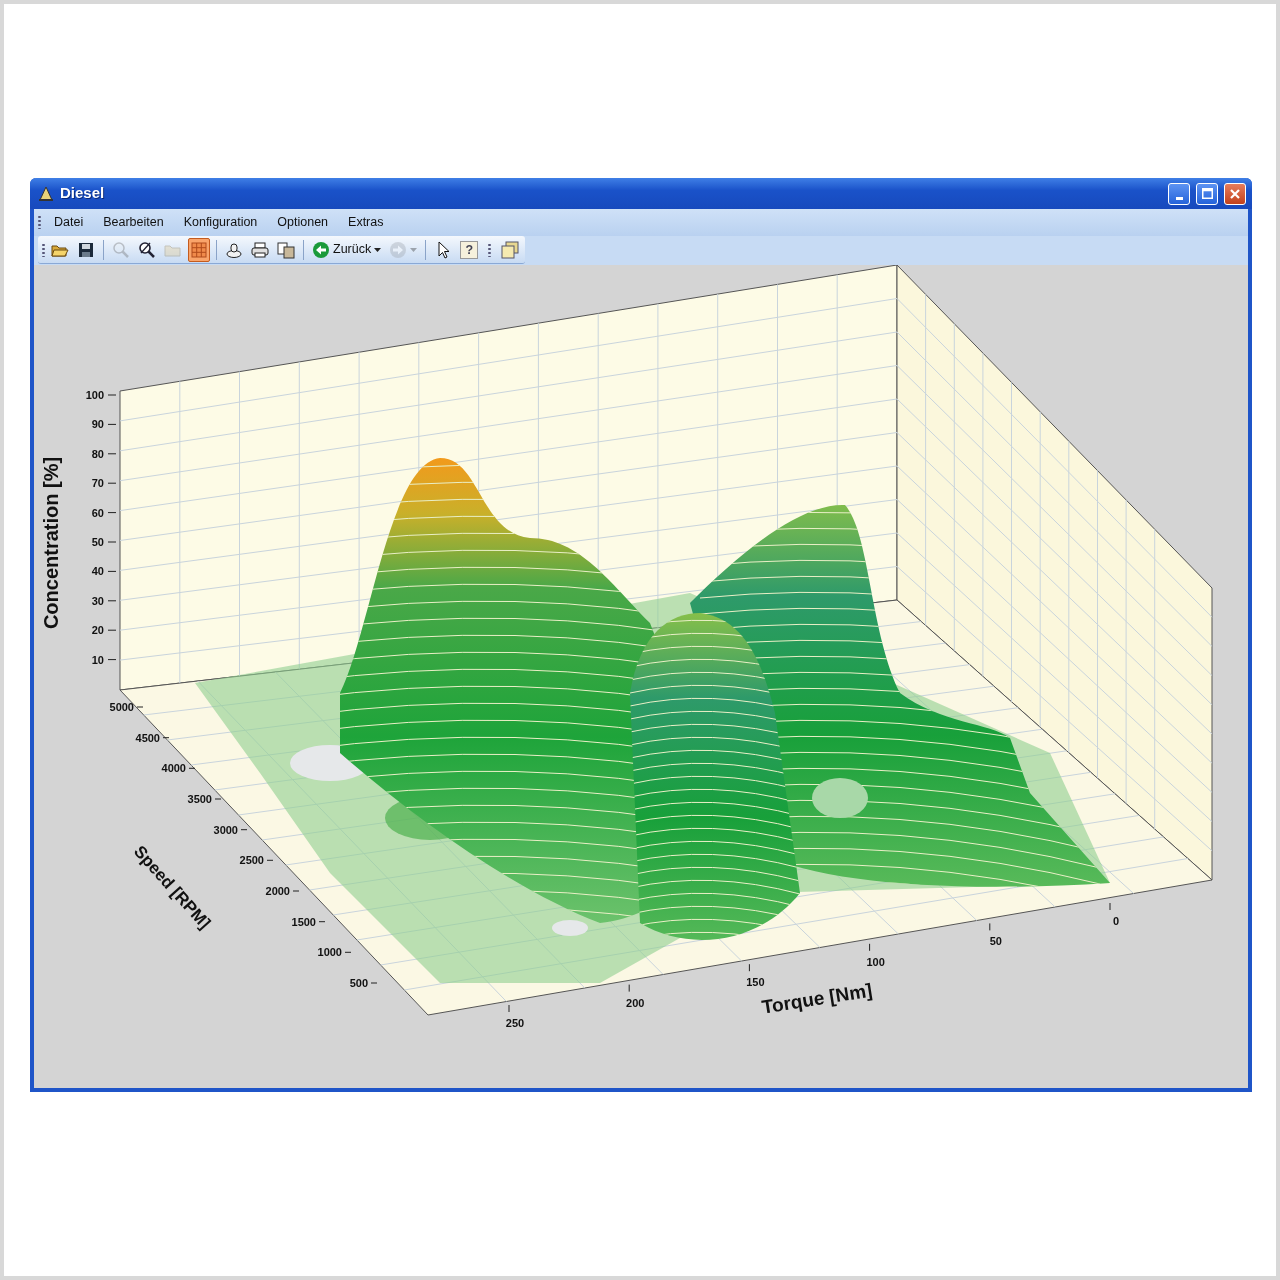  Describe the element at coordinates (133, 222) in the screenshot. I see `menu-item: Bearbeiten` at that location.